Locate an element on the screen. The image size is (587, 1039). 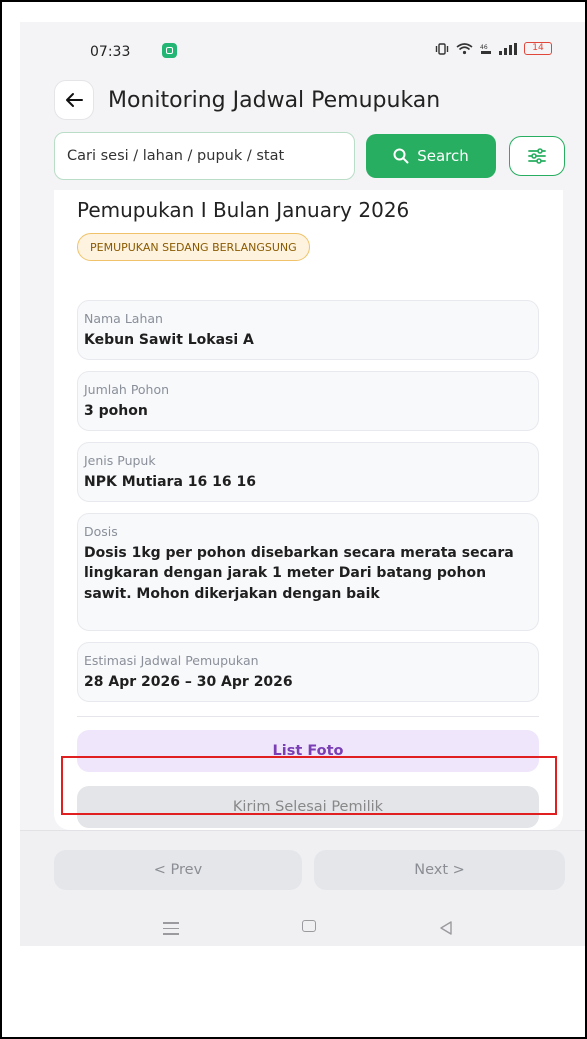
field-value: 28 Apr 2026 – 30 Apr 2026 is located at coordinates (188, 682).